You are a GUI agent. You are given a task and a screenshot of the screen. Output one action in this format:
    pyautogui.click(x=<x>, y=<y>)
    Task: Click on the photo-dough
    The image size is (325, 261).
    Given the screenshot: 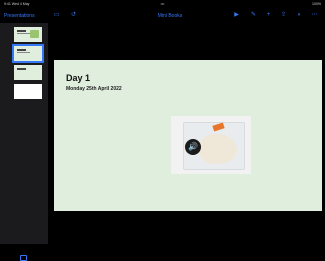 What is the action you would take?
    pyautogui.click(x=218, y=149)
    